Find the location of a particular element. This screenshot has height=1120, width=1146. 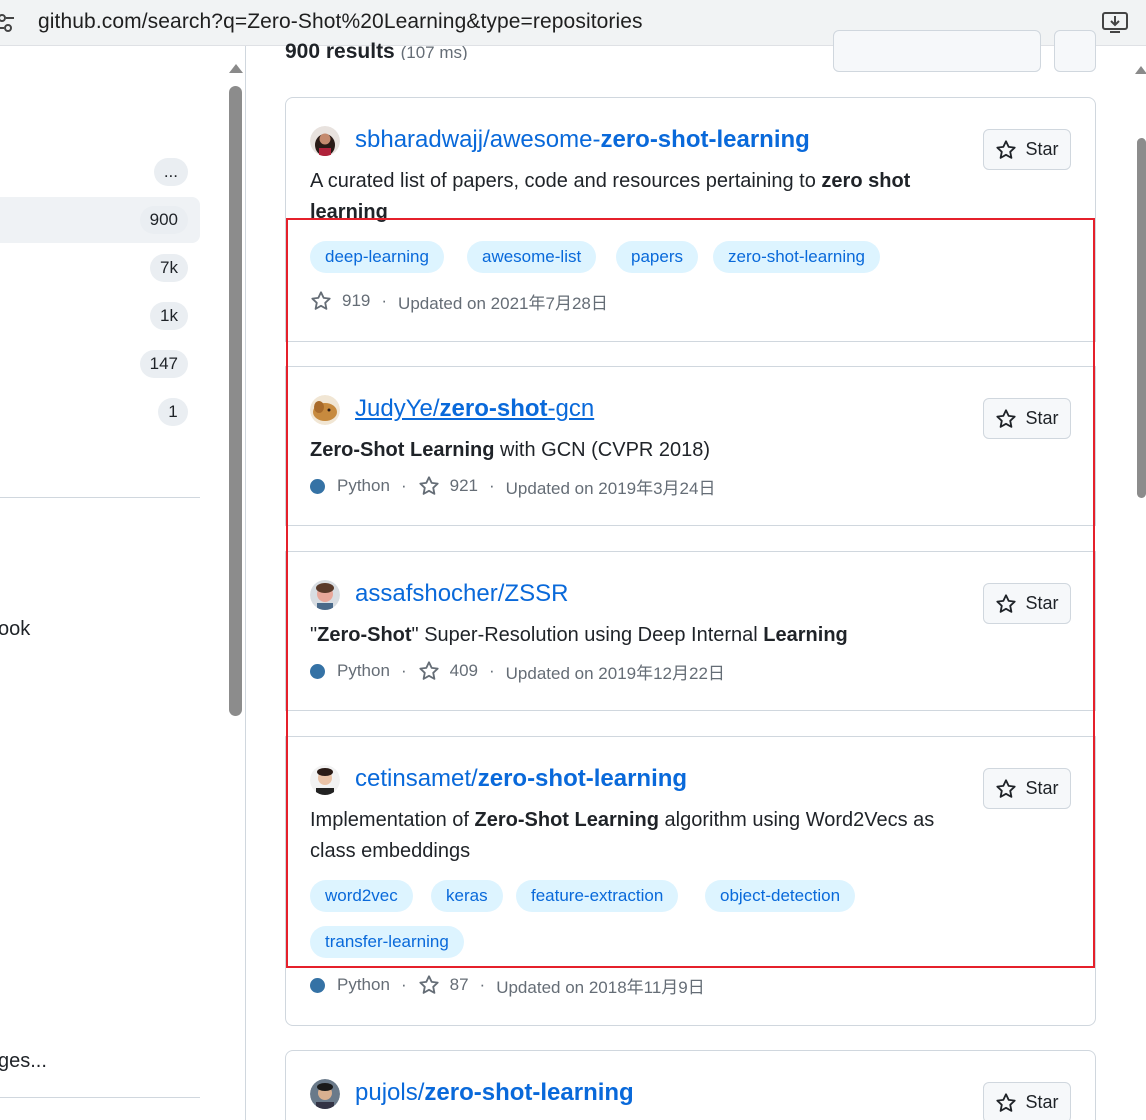

topic-tag: feature-extraction is located at coordinates (597, 896).